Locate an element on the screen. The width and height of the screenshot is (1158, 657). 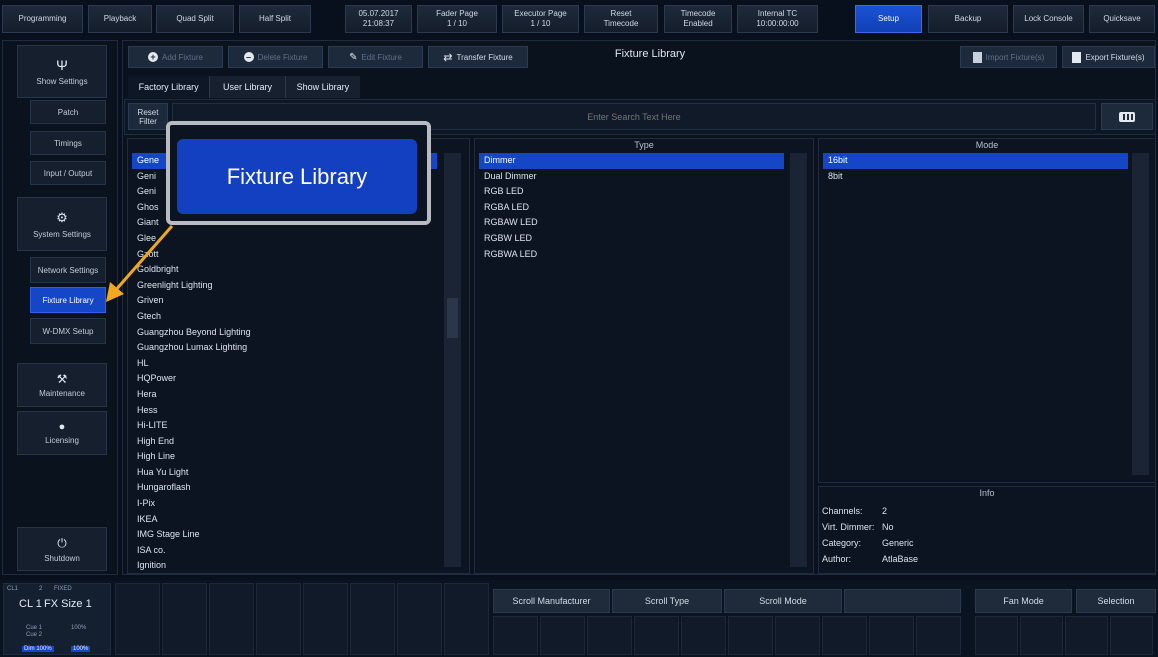
manufacturer-item: I-Pix is located at coordinates (284, 504).